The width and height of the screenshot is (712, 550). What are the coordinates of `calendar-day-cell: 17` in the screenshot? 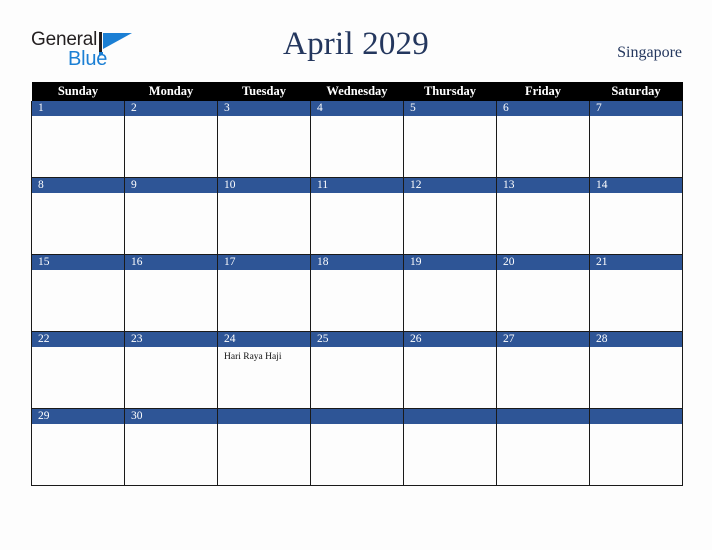 It's located at (264, 293).